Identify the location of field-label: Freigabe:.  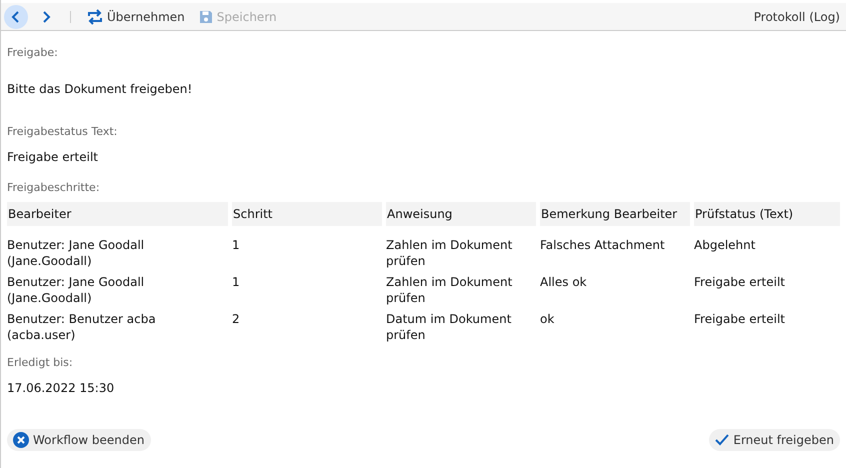
(33, 53).